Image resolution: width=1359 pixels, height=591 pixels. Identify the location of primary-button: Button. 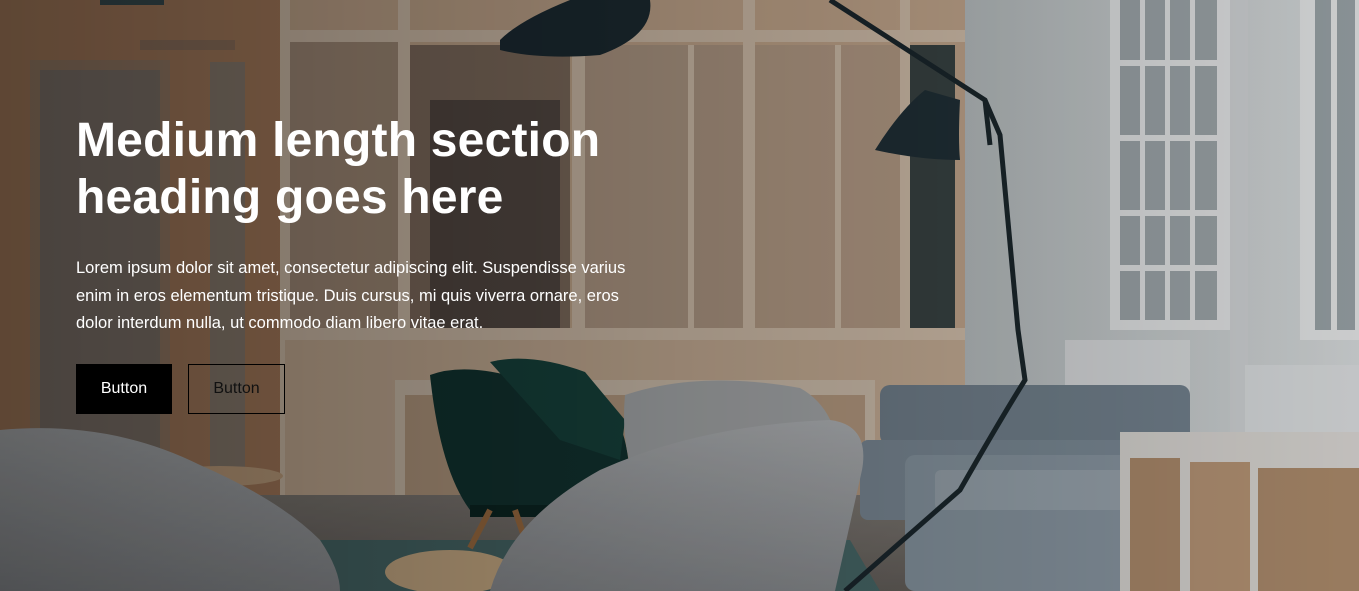
(124, 388).